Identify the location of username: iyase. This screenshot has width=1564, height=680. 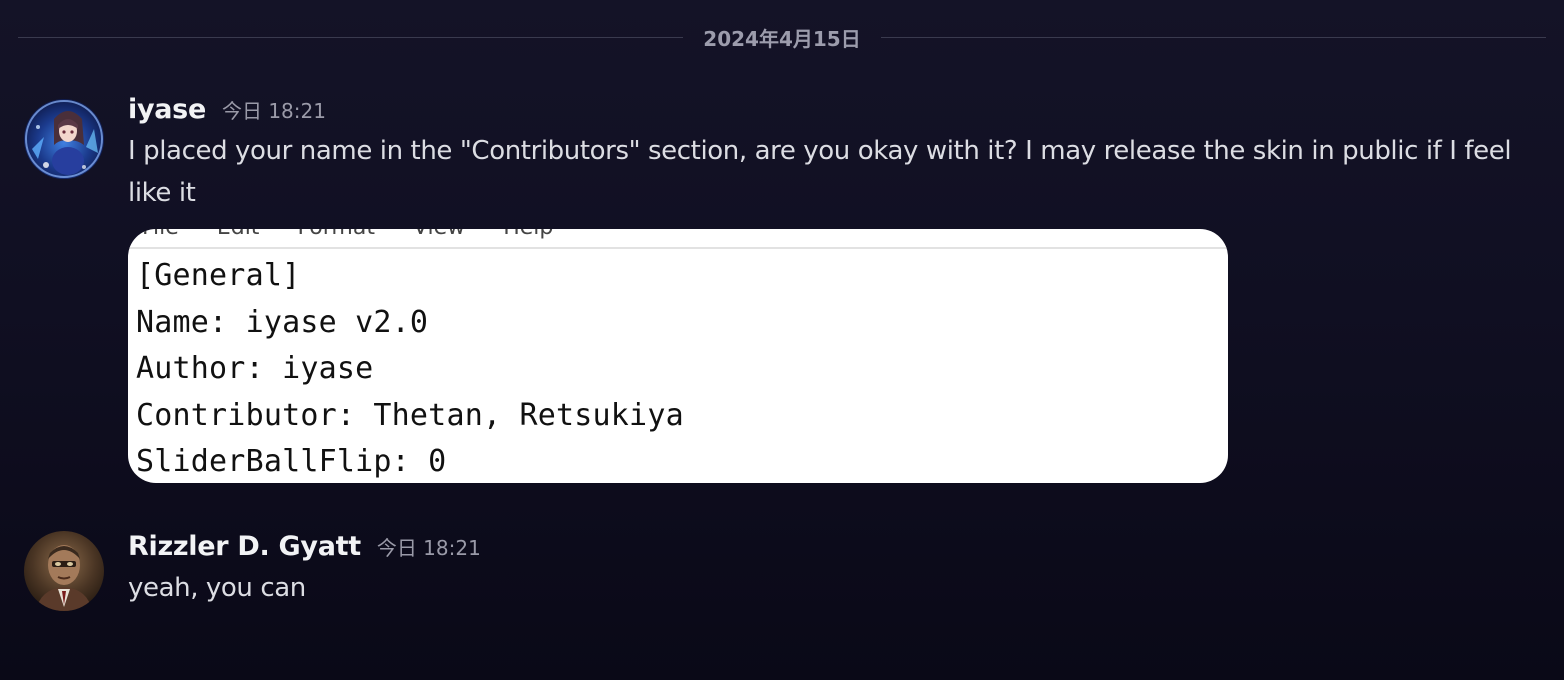
(167, 109).